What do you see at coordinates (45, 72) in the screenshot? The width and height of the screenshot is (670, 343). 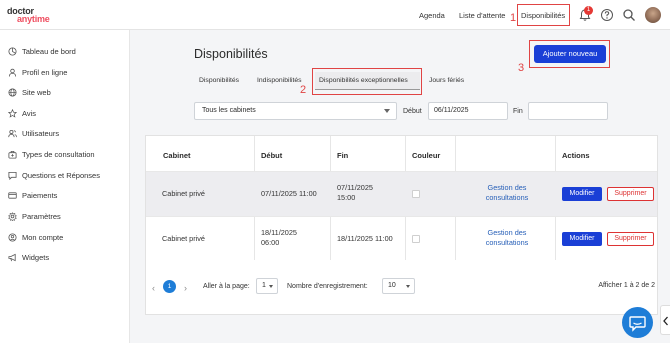 I see `sidebar-item-label: Profil en ligne` at bounding box center [45, 72].